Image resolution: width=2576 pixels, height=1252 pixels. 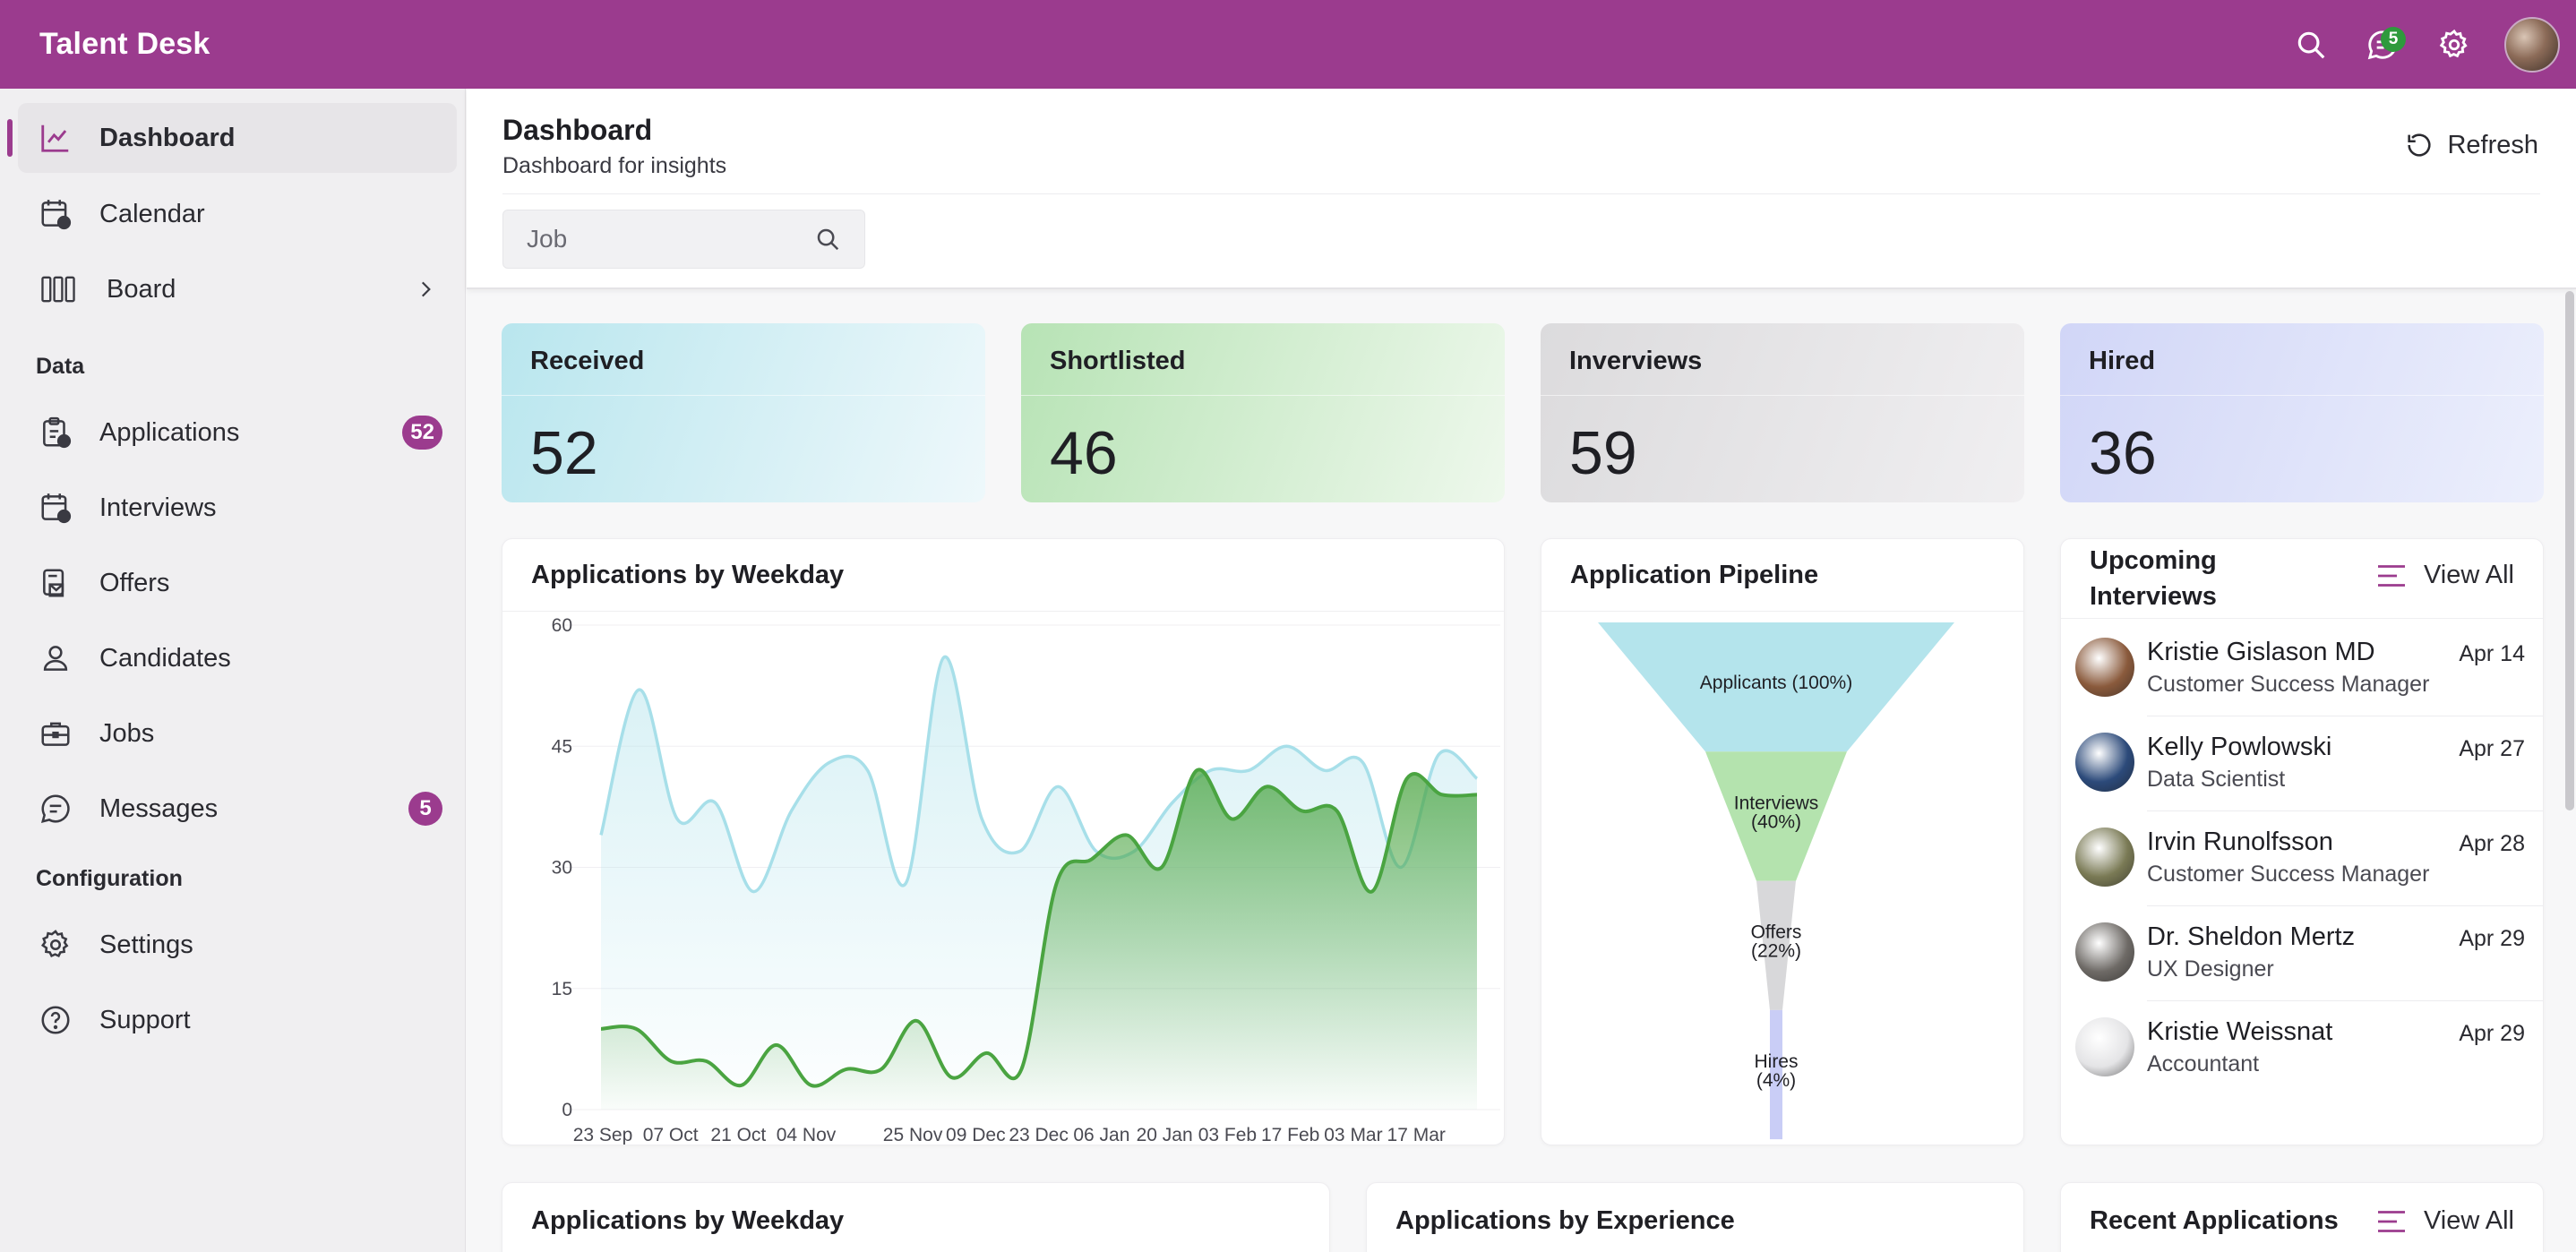 I want to click on recent-applications-panel: Recent Applications View All, so click(x=2302, y=1217).